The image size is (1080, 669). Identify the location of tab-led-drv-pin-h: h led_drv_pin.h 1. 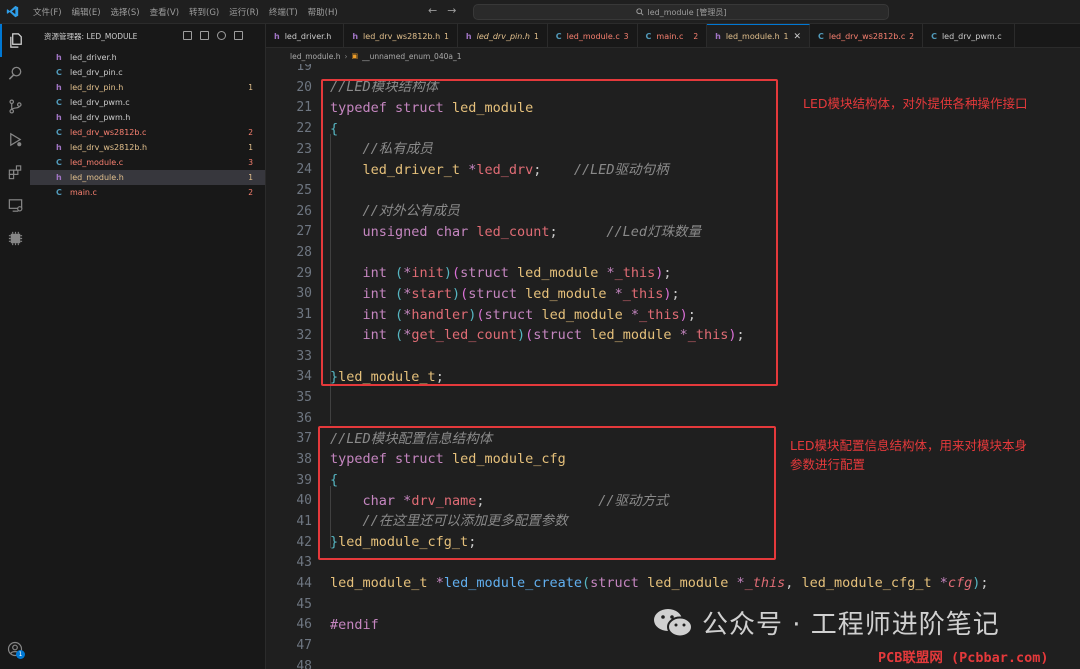
(503, 35).